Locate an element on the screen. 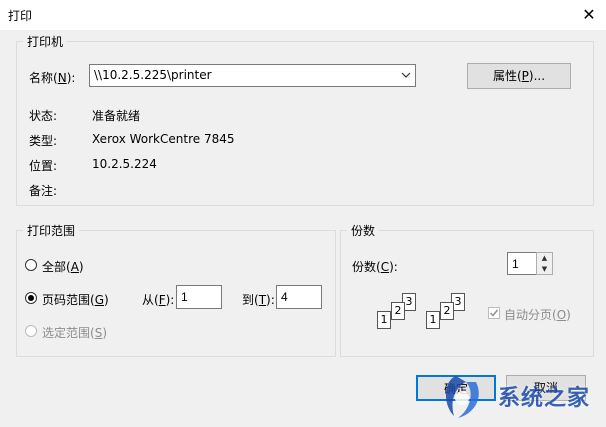 The width and height of the screenshot is (606, 427). collate-label: 自动分页(O) is located at coordinates (537, 314).